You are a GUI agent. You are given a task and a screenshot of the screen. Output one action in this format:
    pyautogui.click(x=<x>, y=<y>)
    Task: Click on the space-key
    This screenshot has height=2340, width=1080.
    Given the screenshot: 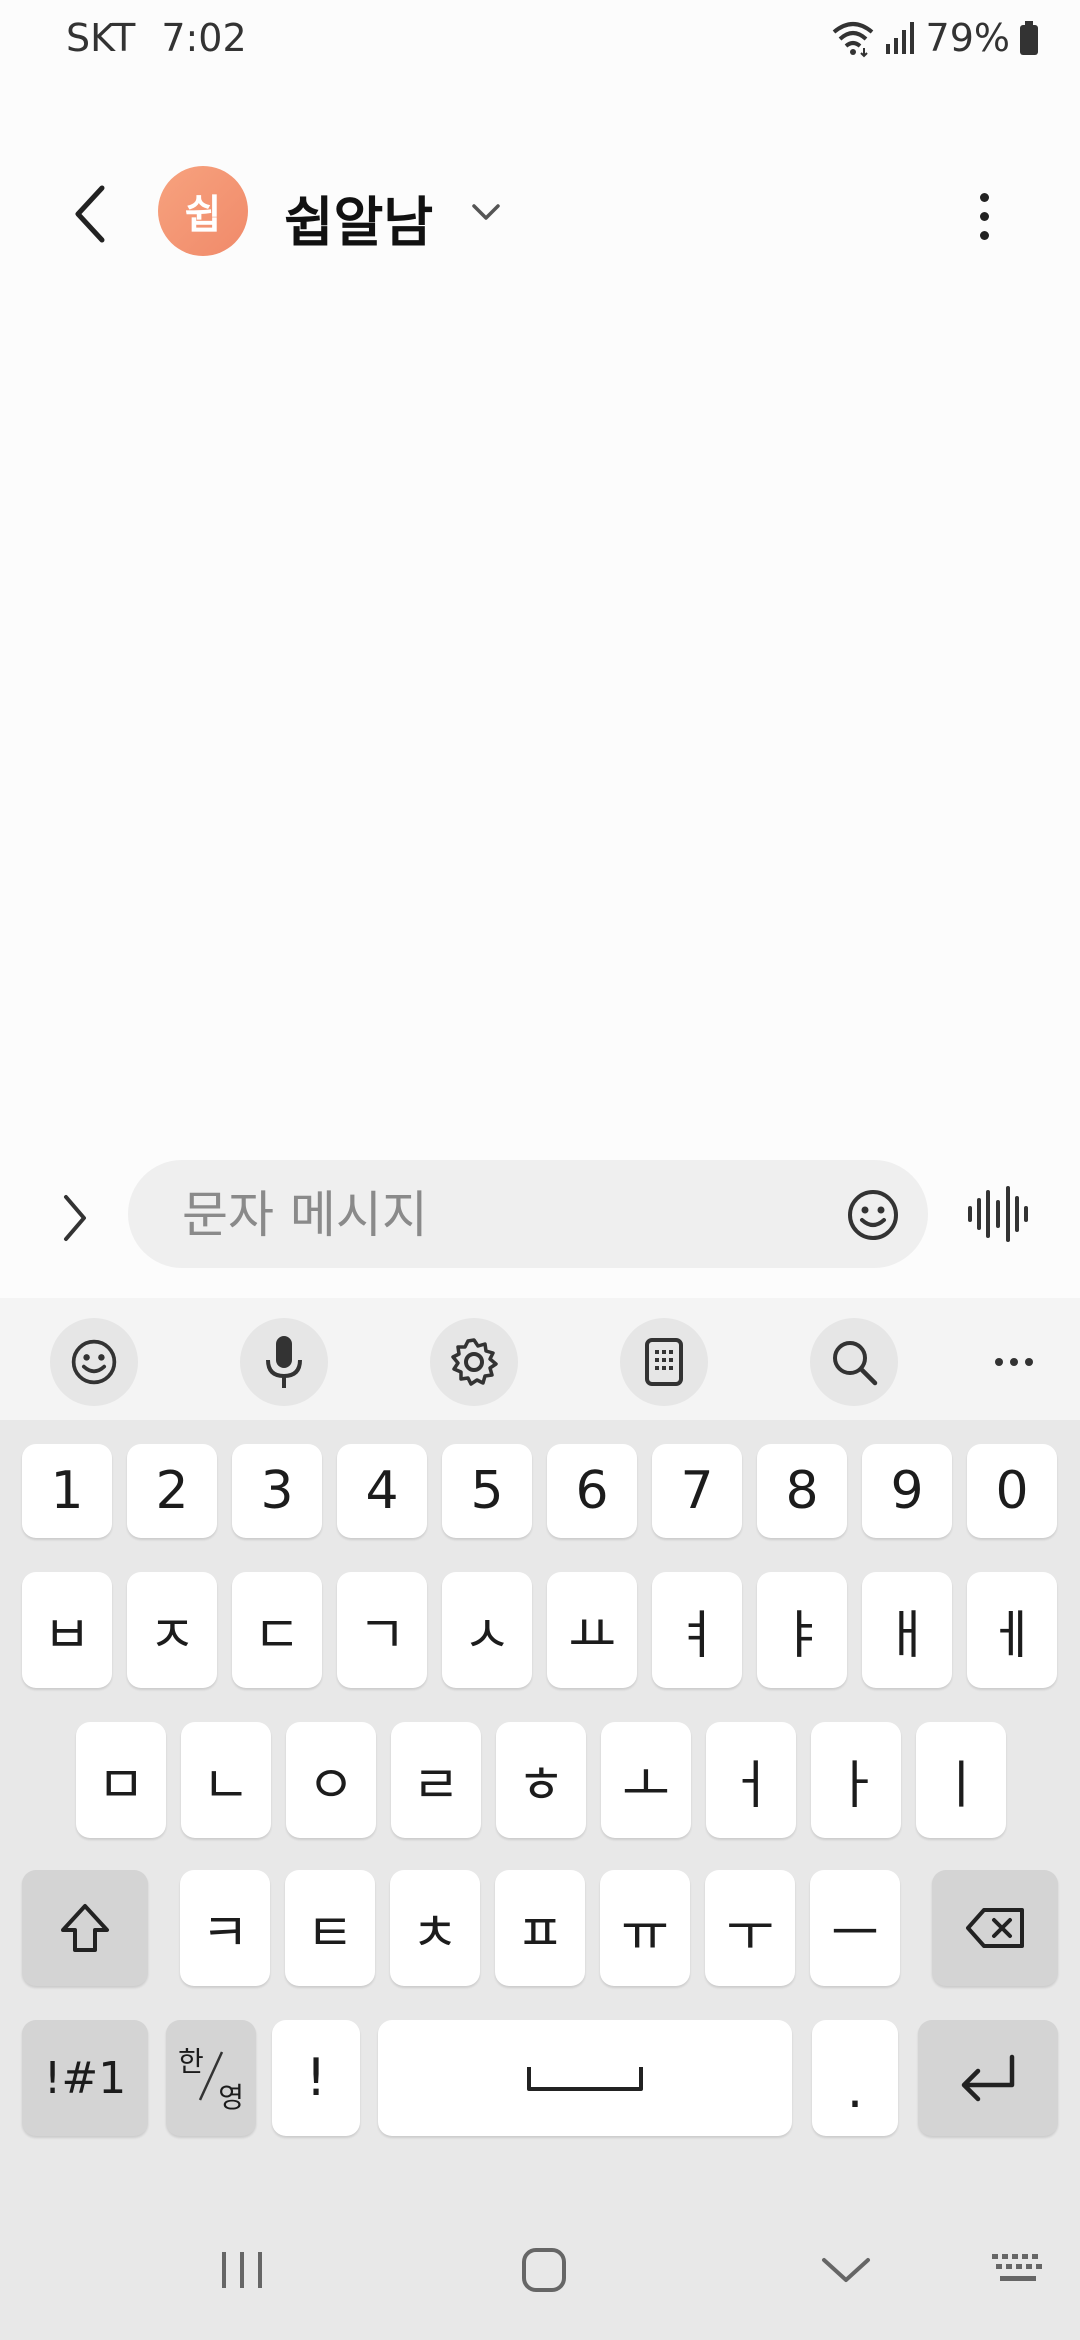 What is the action you would take?
    pyautogui.click(x=585, y=2078)
    